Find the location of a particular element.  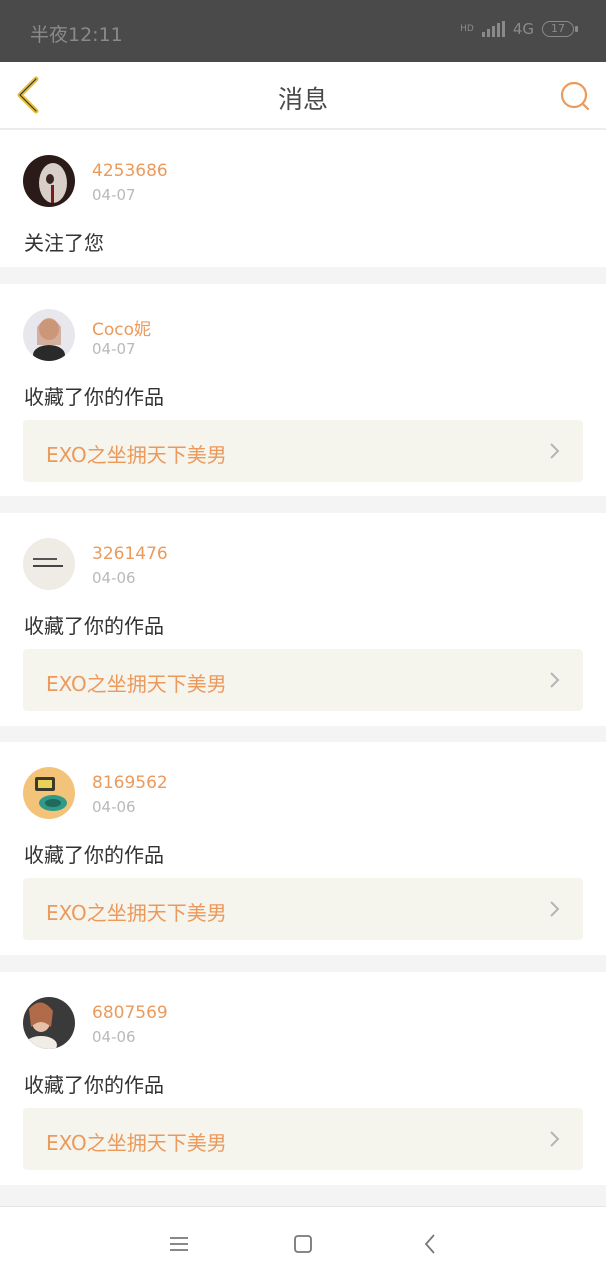

page-title: 消息 is located at coordinates (302, 99).